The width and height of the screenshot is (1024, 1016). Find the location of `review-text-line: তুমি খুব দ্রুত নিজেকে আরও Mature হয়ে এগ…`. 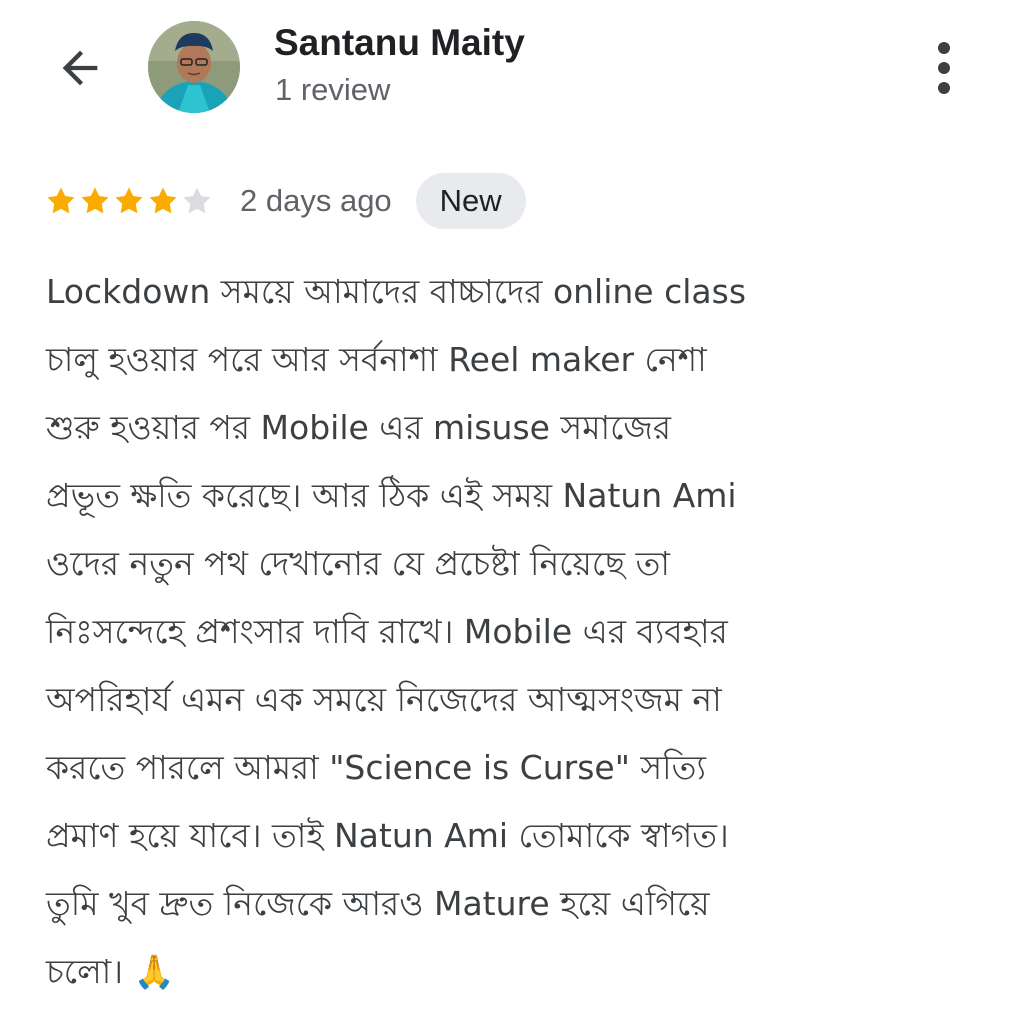

review-text-line: তুমি খুব দ্রুত নিজেকে আরও Mature হয়ে এগ… is located at coordinates (378, 903).